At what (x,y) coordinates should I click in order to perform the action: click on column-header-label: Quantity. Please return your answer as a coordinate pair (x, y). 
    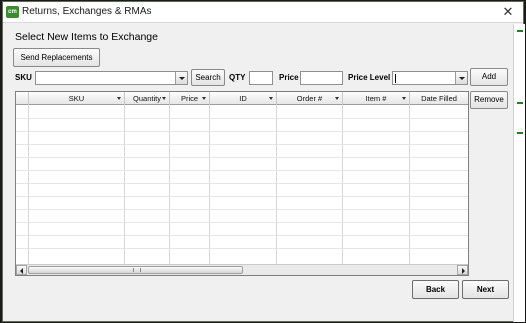
    Looking at the image, I should click on (147, 98).